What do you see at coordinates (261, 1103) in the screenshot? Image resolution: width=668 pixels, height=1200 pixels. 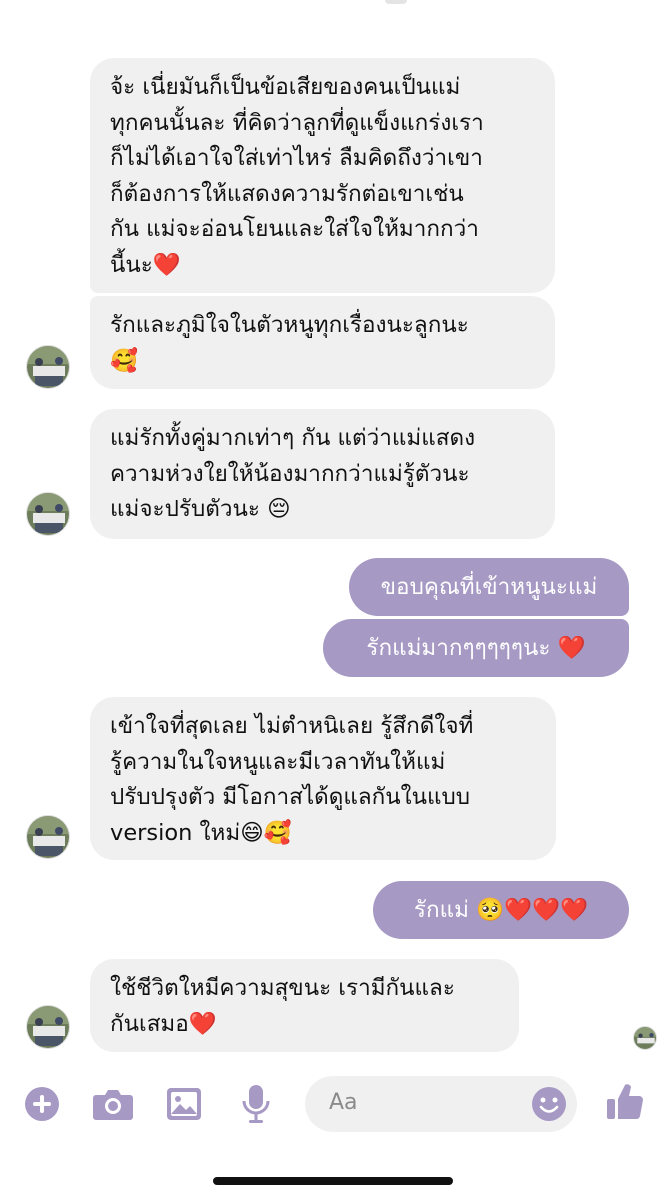 I see `microphone-icon` at bounding box center [261, 1103].